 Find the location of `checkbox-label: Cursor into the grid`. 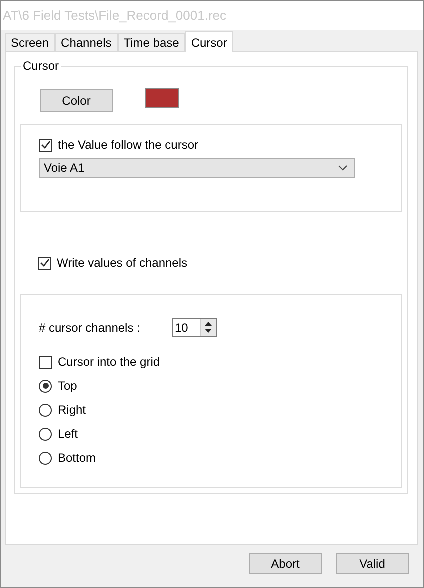

checkbox-label: Cursor into the grid is located at coordinates (109, 362).